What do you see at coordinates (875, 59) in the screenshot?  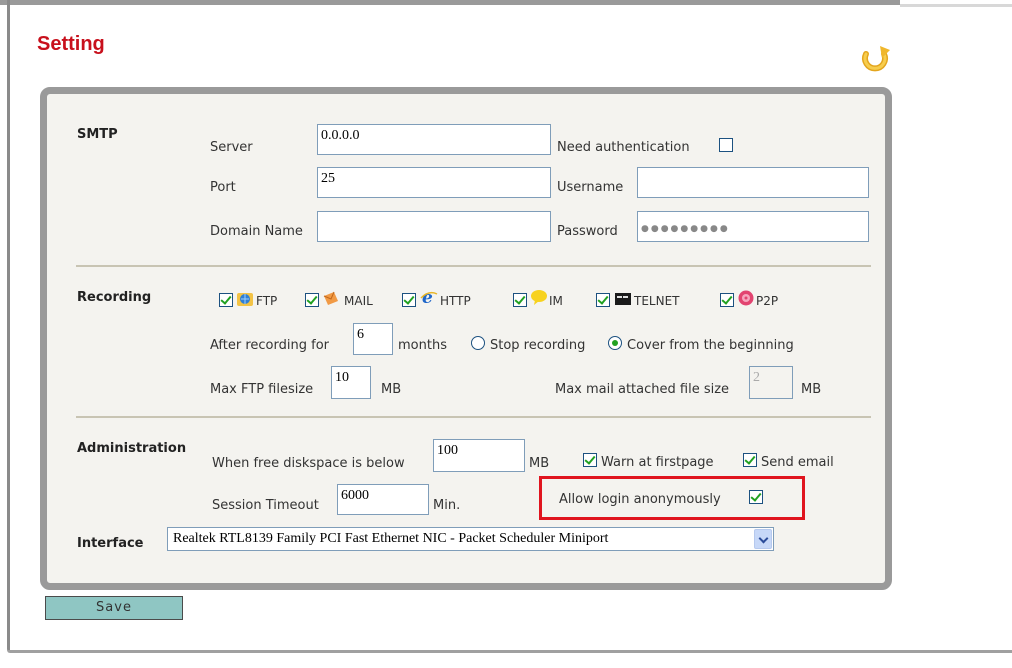 I see `refresh-icon` at bounding box center [875, 59].